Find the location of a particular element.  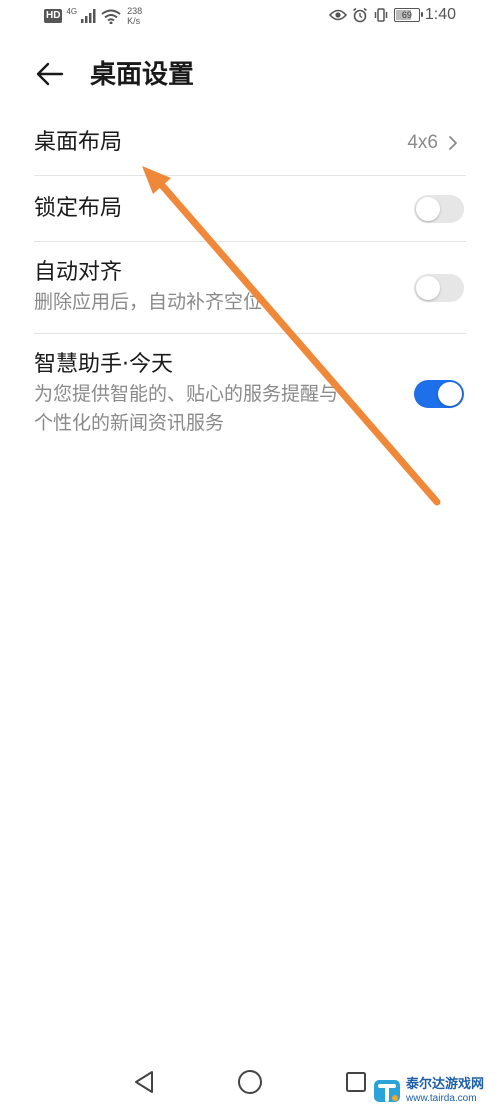

battery-level: 69 is located at coordinates (406, 15).